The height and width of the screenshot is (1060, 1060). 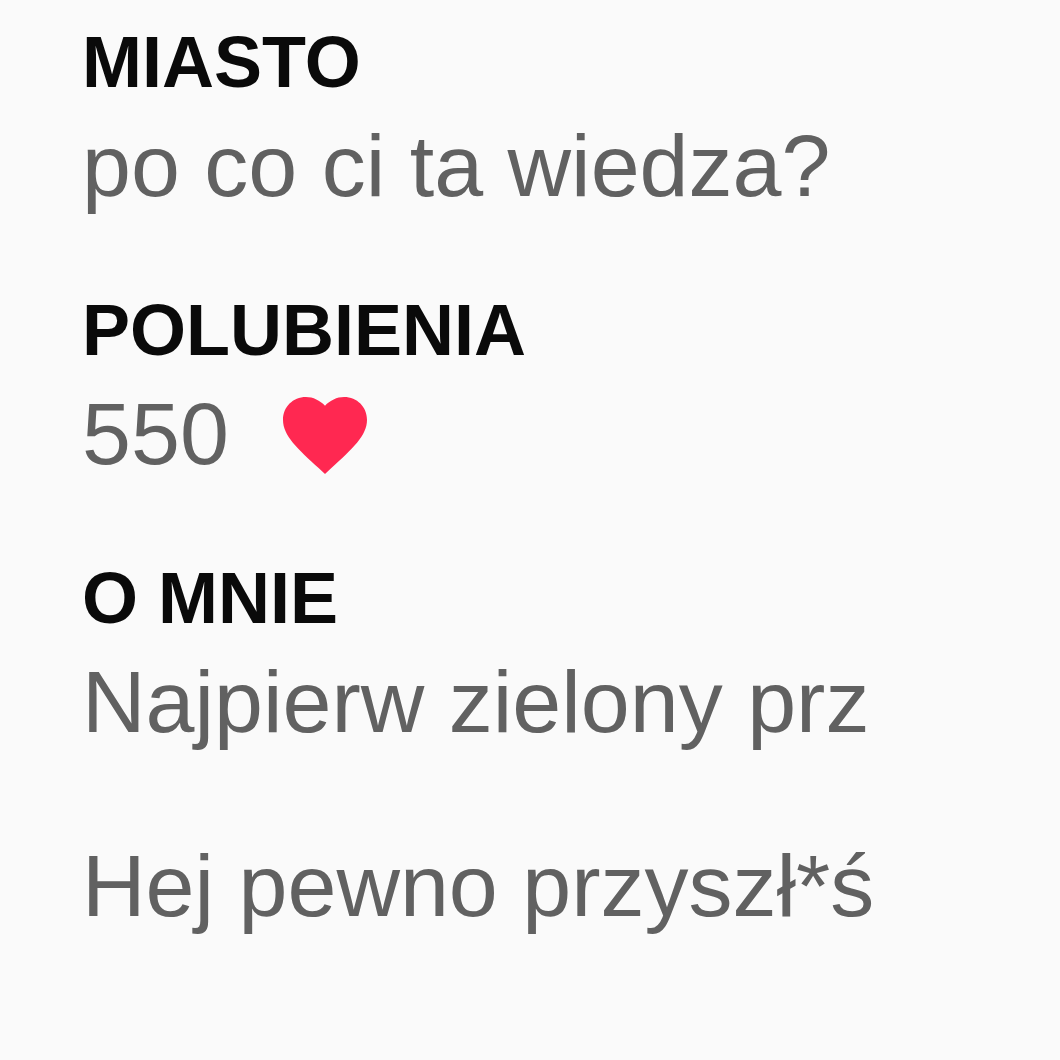 I want to click on section-value: Najpierw zielony prz, so click(x=476, y=702).